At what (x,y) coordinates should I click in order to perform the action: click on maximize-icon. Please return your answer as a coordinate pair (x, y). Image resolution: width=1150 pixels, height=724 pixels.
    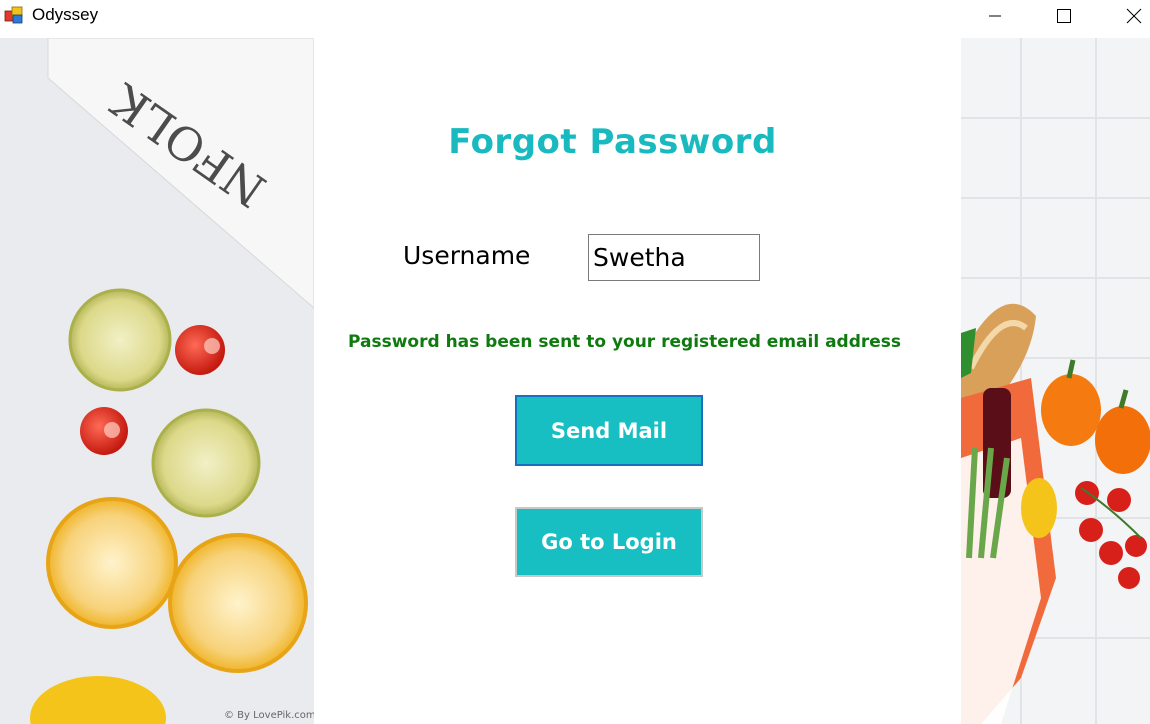
    Looking at the image, I should click on (1064, 16).